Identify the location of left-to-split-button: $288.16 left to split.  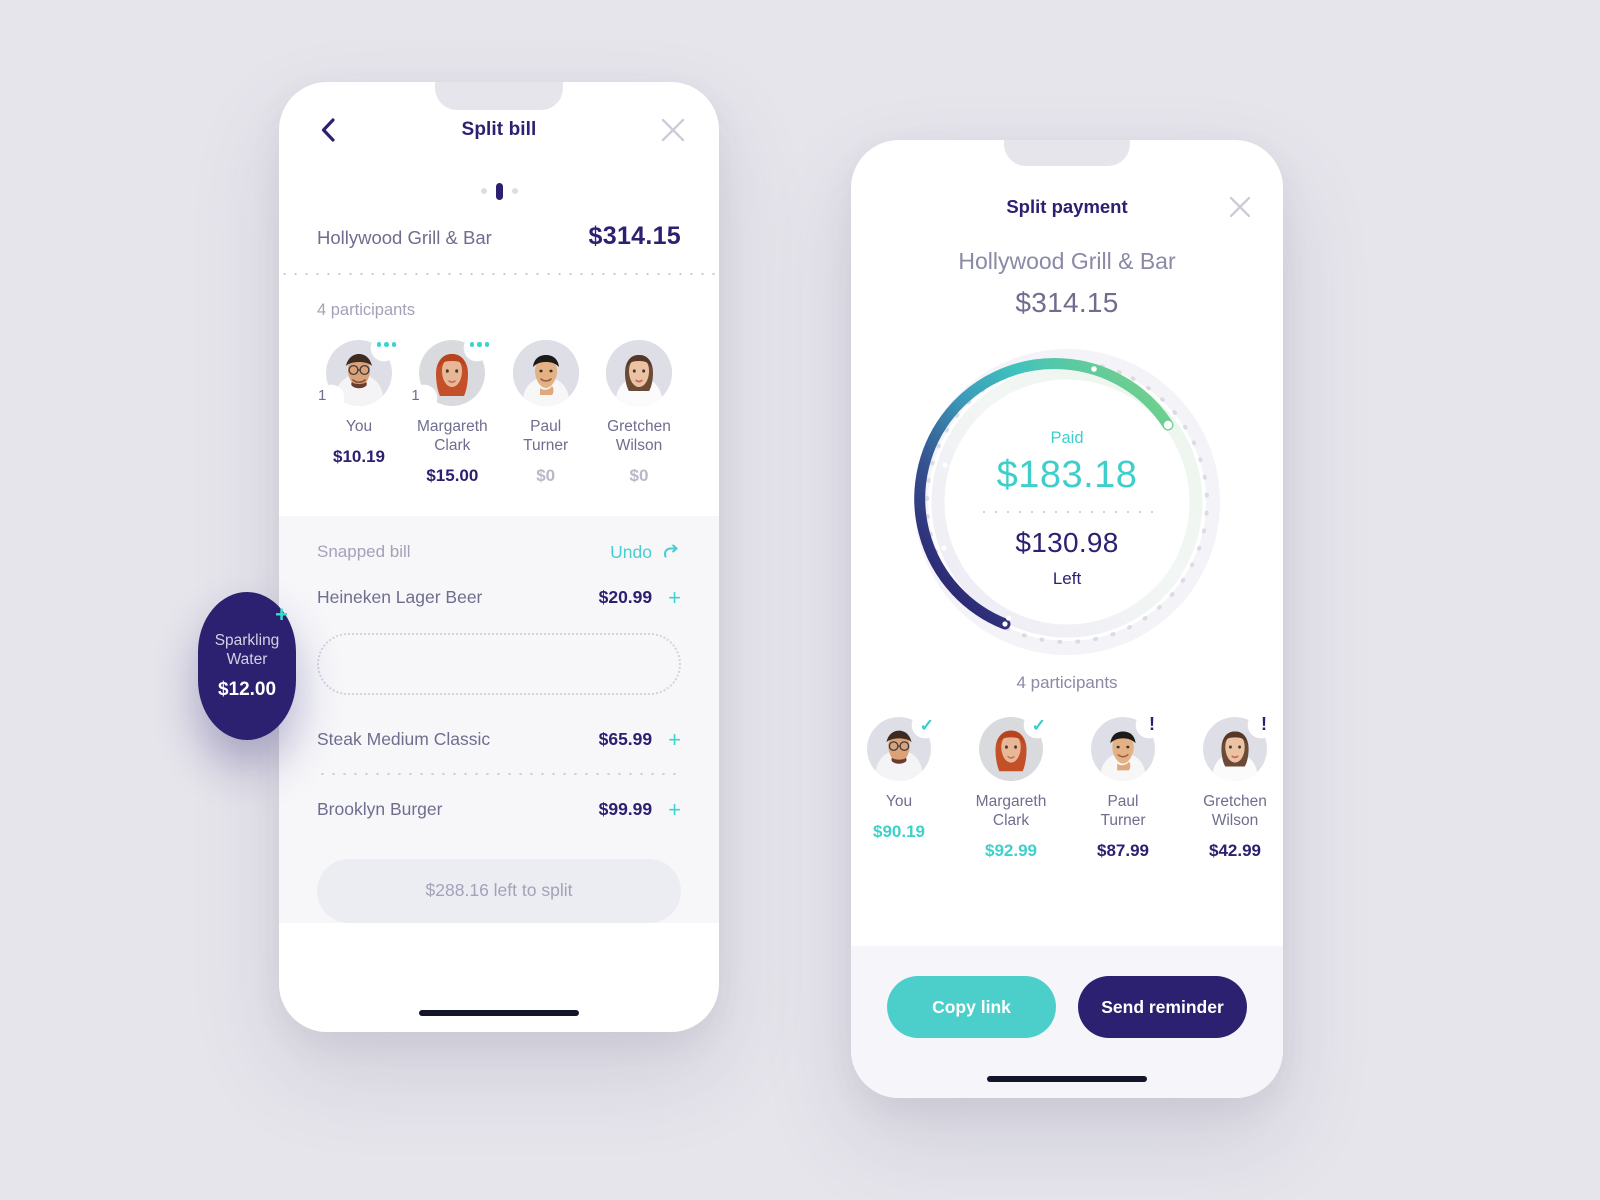
(499, 890).